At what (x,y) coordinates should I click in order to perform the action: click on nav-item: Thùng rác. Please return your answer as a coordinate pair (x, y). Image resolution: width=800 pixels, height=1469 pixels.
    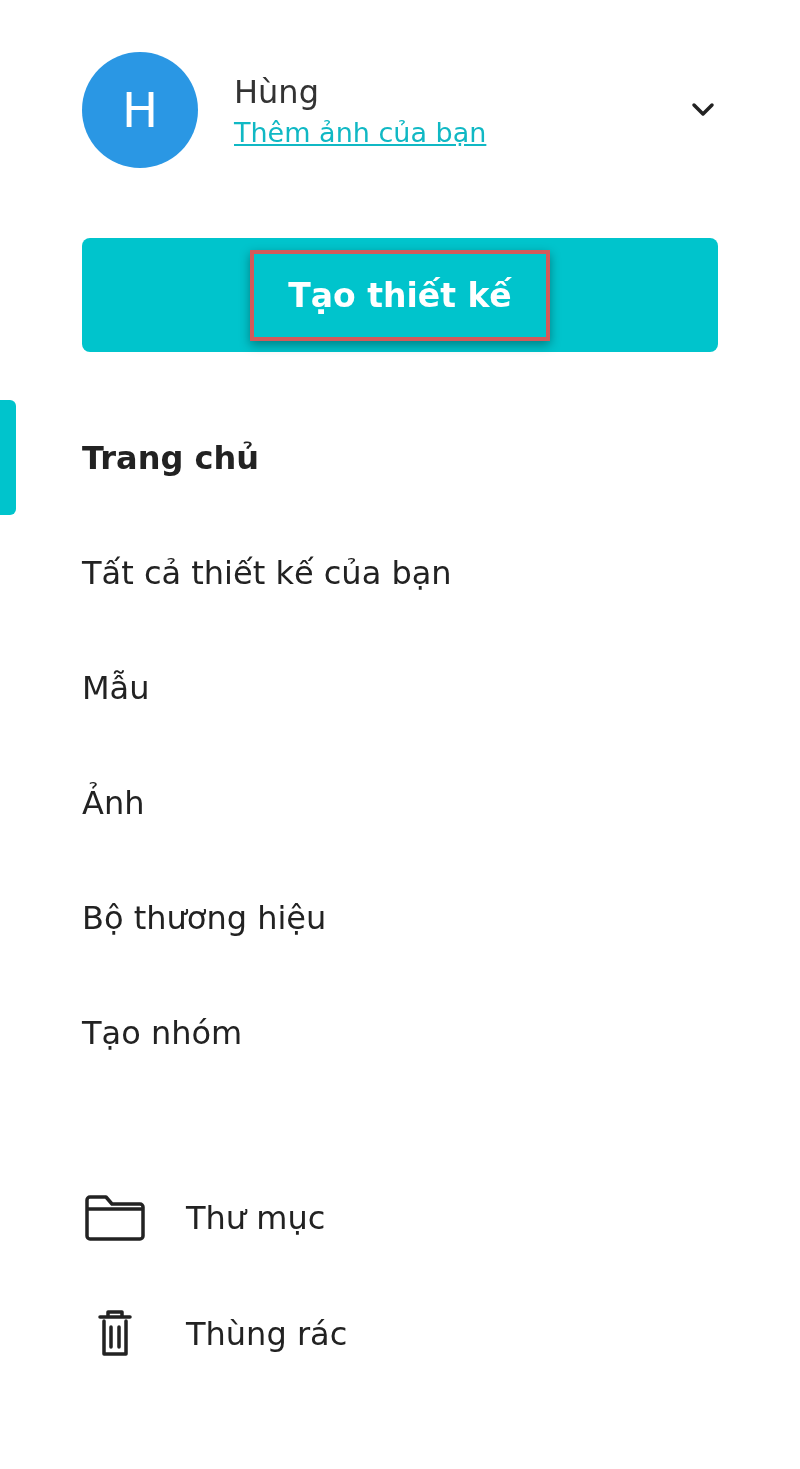
    Looking at the image, I should click on (267, 1334).